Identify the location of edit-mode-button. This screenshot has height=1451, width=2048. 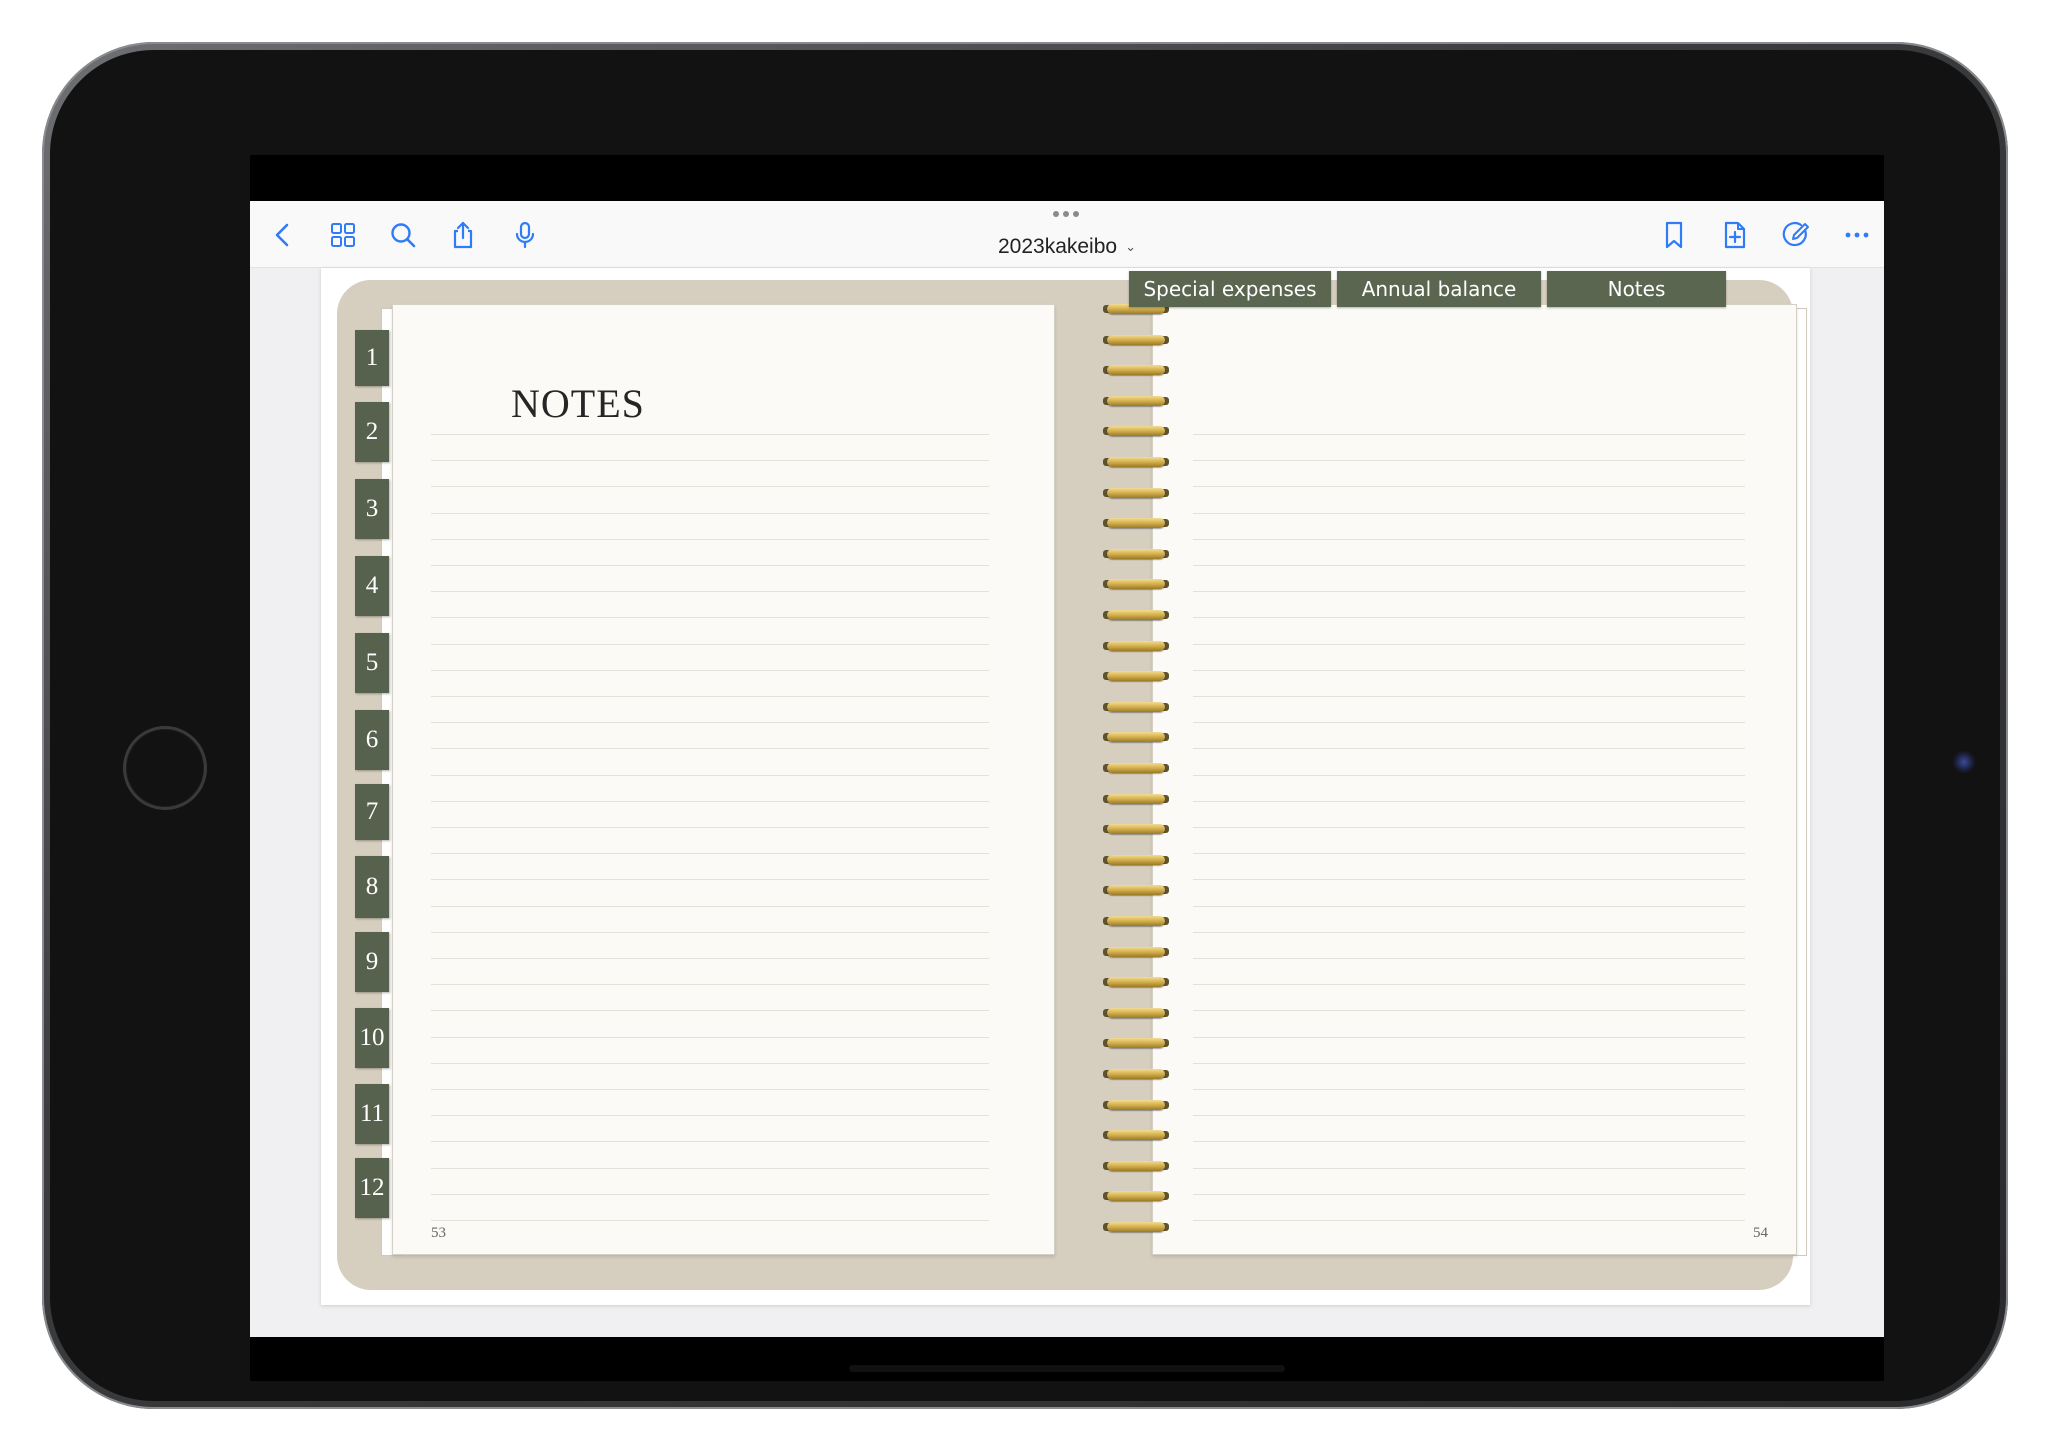
(1796, 235).